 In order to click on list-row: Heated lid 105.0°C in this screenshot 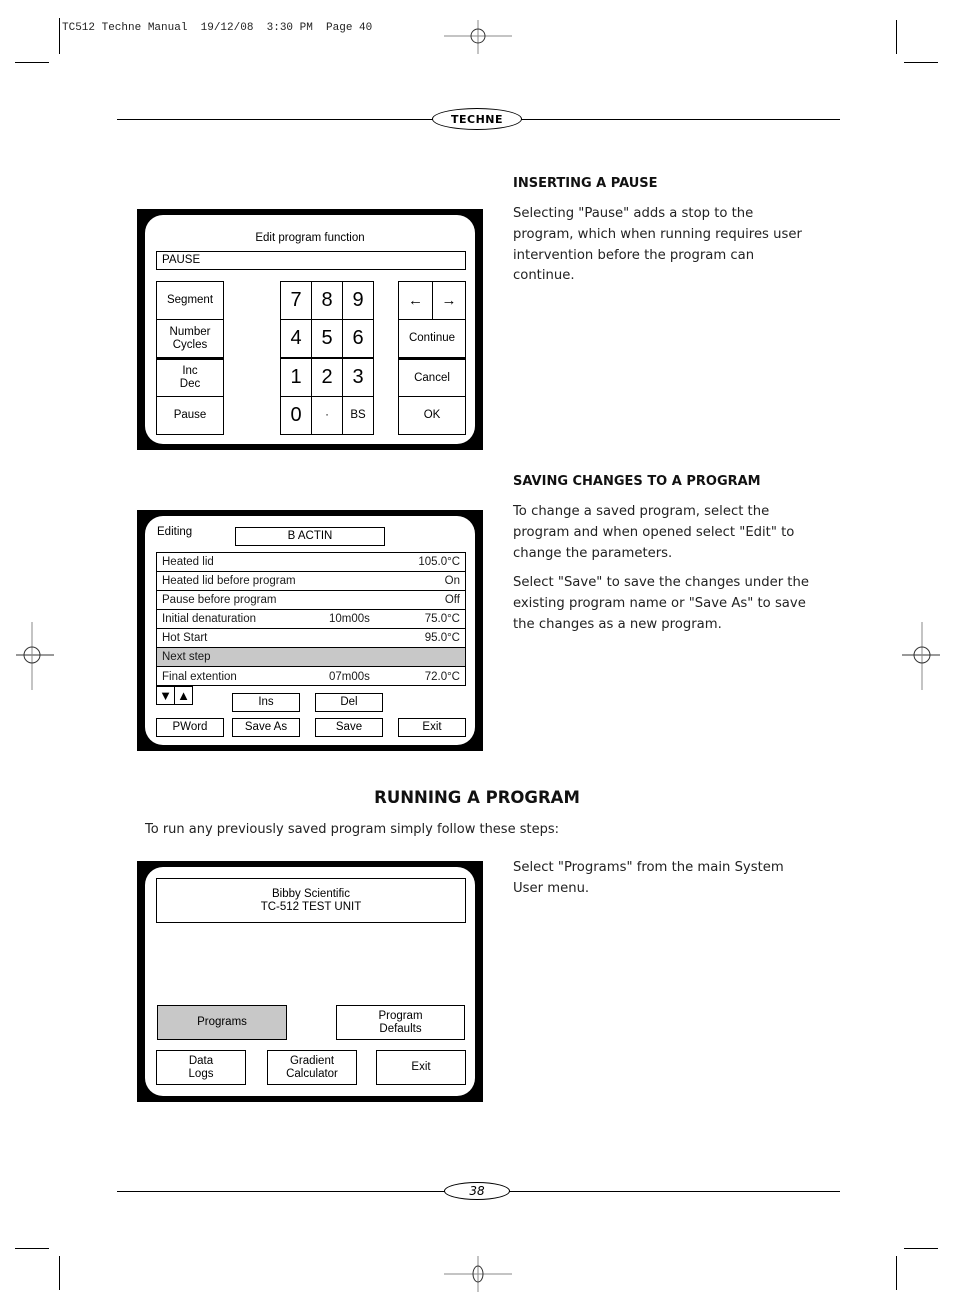, I will do `click(311, 562)`.